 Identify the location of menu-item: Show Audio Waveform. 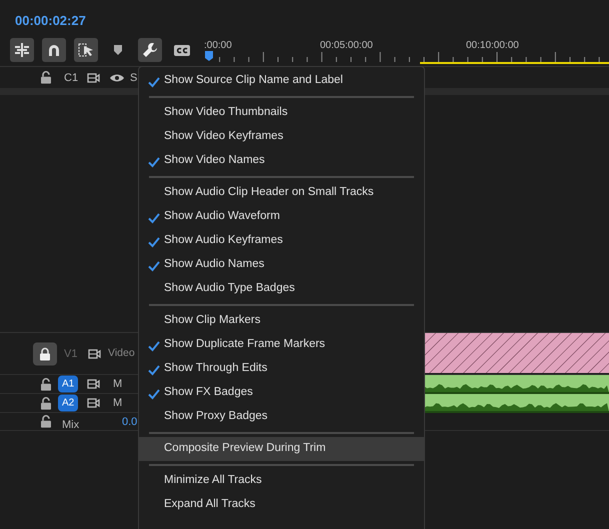
(281, 217).